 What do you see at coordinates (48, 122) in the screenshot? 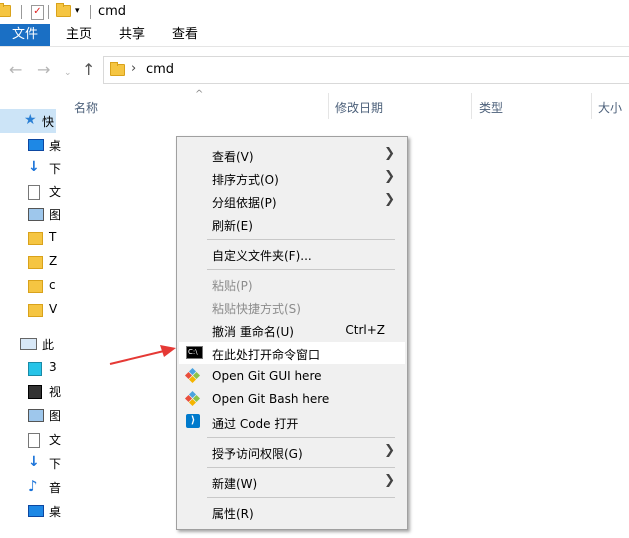
I see `nav-label: 快` at bounding box center [48, 122].